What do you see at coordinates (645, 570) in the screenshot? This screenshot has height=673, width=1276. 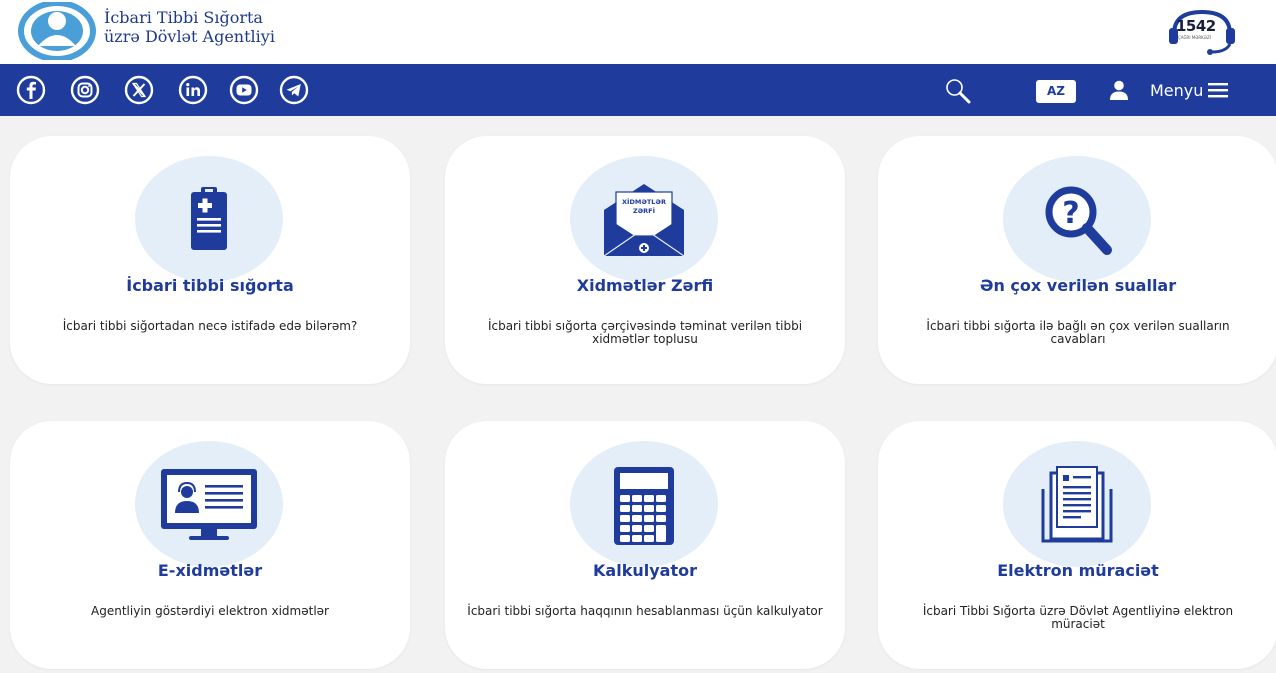 I see `card-title: Kalkulyator` at bounding box center [645, 570].